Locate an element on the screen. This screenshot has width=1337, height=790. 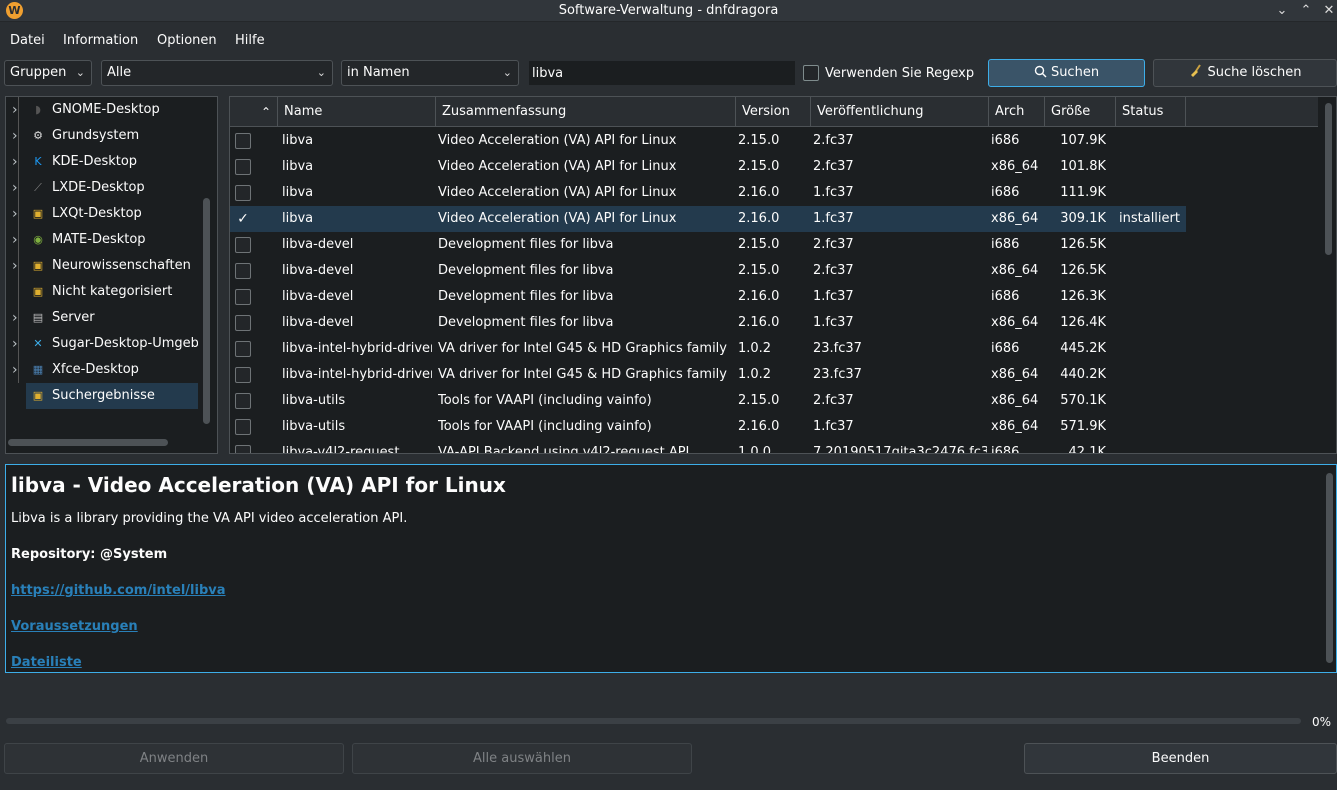
group-item: › ▤ Server is located at coordinates (102, 318).